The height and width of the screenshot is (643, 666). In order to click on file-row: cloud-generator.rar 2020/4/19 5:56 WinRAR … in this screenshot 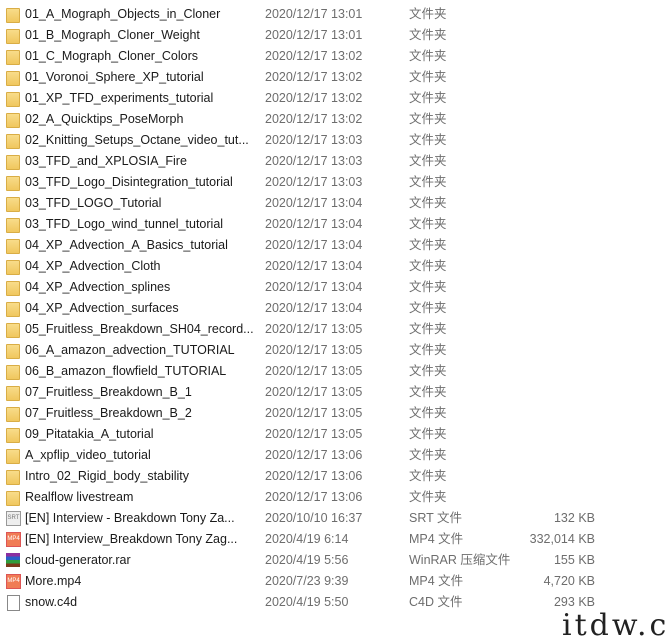, I will do `click(333, 560)`.